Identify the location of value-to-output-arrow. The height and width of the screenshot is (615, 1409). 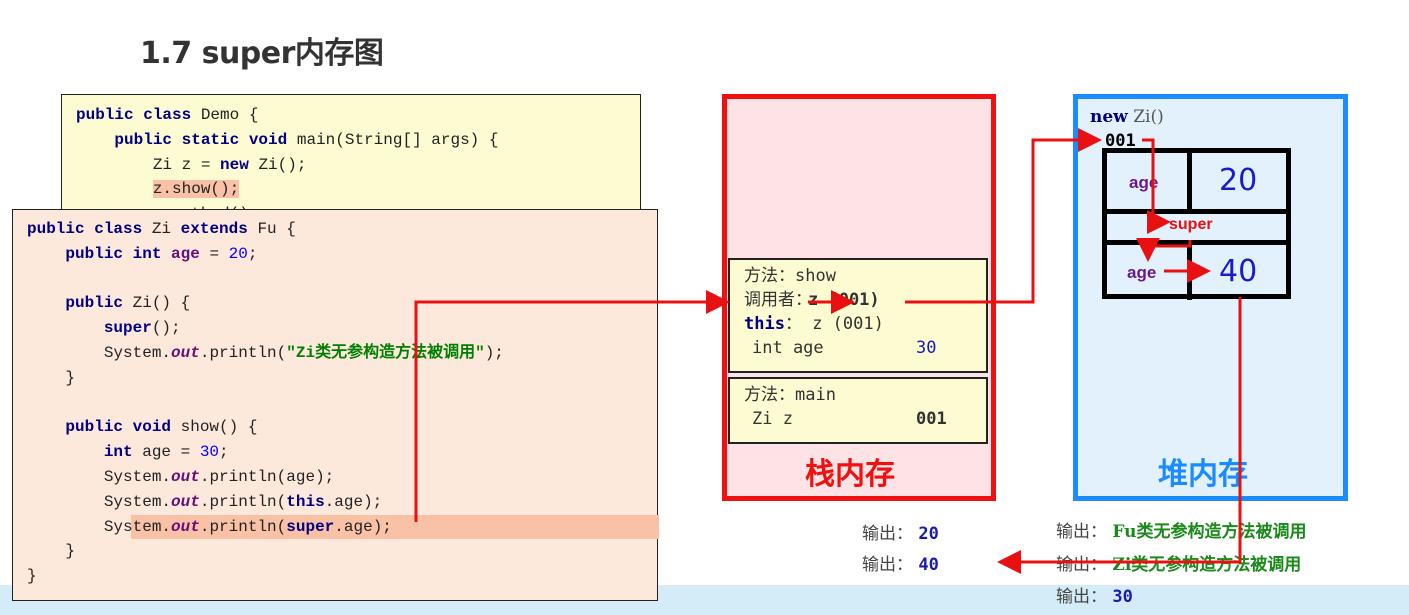
(1119, 435).